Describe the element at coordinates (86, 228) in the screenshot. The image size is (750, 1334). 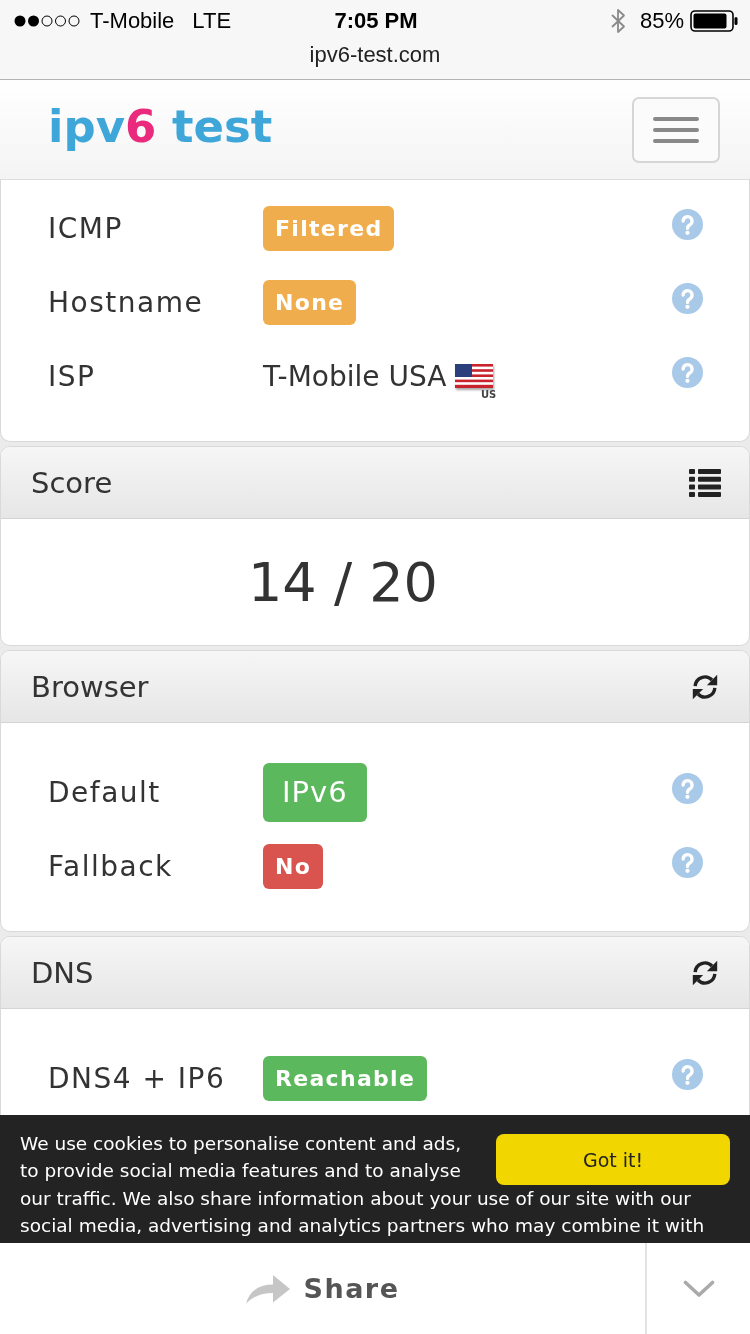
I see `test-label: ICMP` at that location.